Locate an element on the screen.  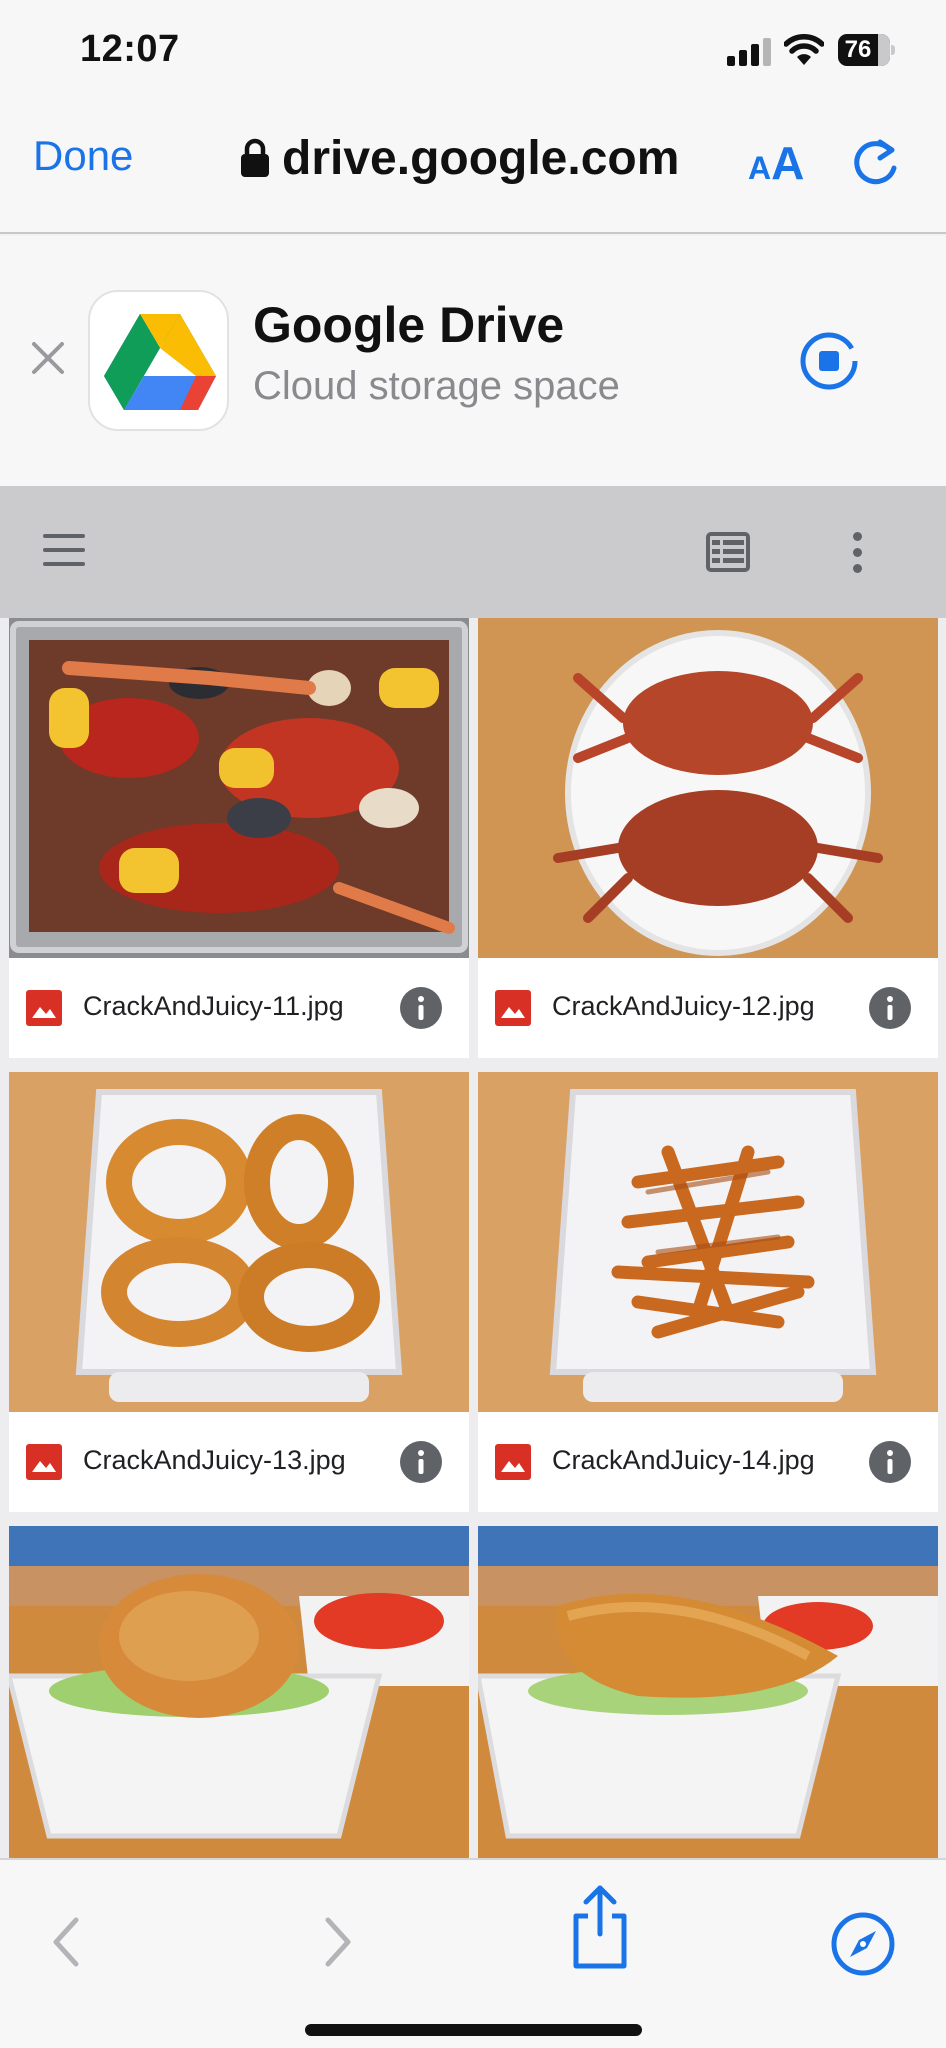
file-name: CrackAndJuicy-11.jpg is located at coordinates (213, 1006).